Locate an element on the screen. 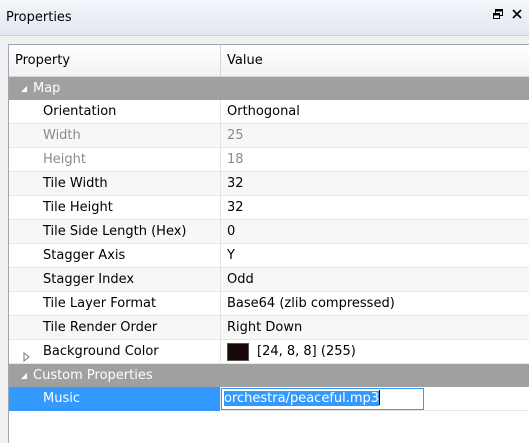 Image resolution: width=529 pixels, height=443 pixels. property-value-cell: orchestra/peaceful.mp3 is located at coordinates (375, 399).